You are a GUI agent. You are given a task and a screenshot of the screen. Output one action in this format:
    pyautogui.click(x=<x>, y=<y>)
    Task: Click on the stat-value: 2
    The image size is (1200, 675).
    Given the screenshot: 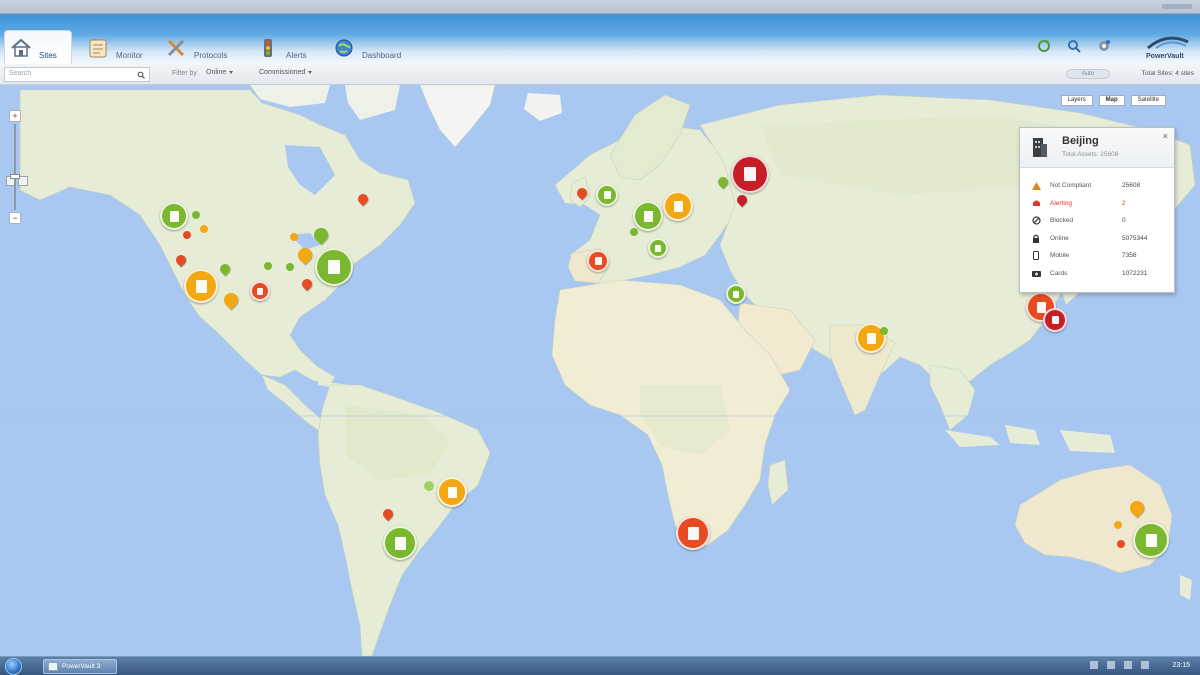 What is the action you would take?
    pyautogui.click(x=1124, y=203)
    